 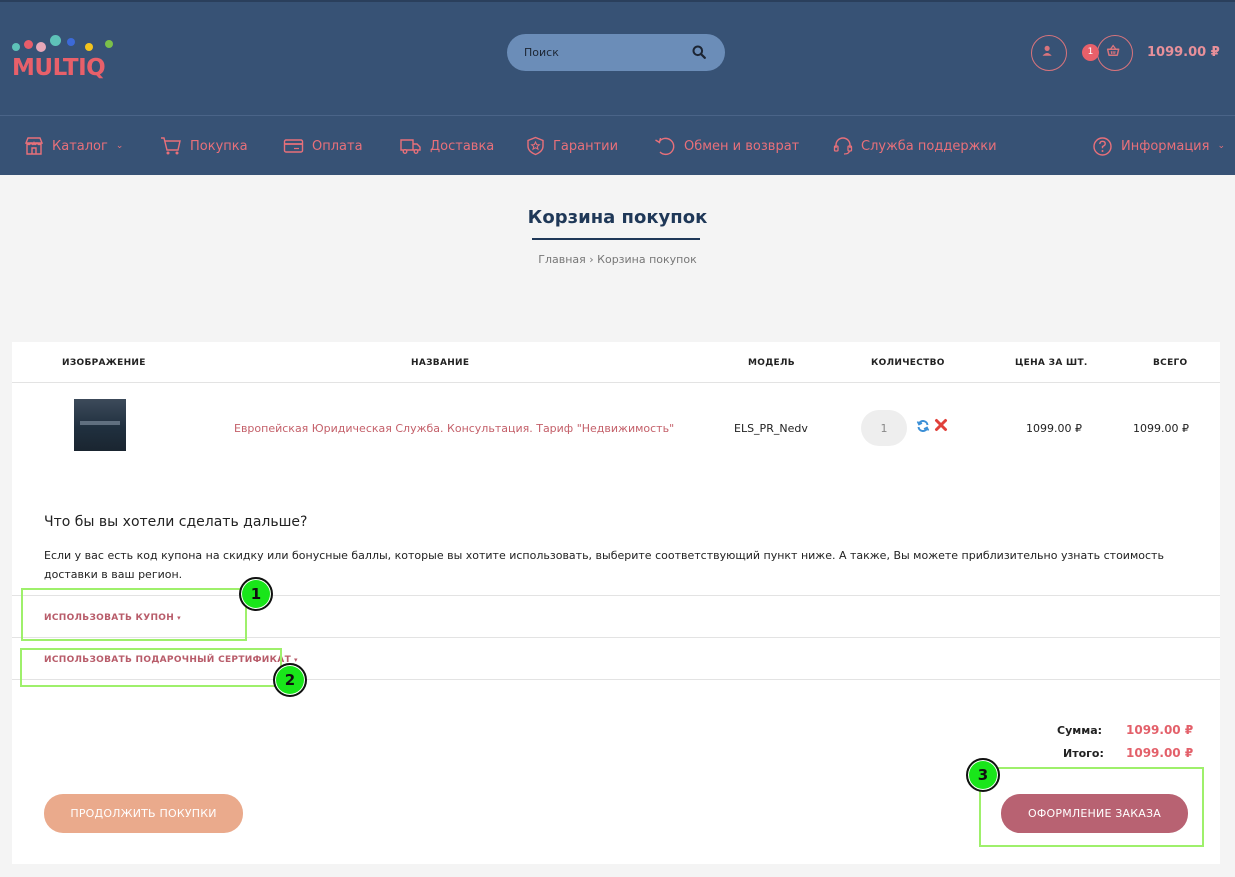 What do you see at coordinates (771, 428) in the screenshot?
I see `product-model: ELS_PR_Nedv` at bounding box center [771, 428].